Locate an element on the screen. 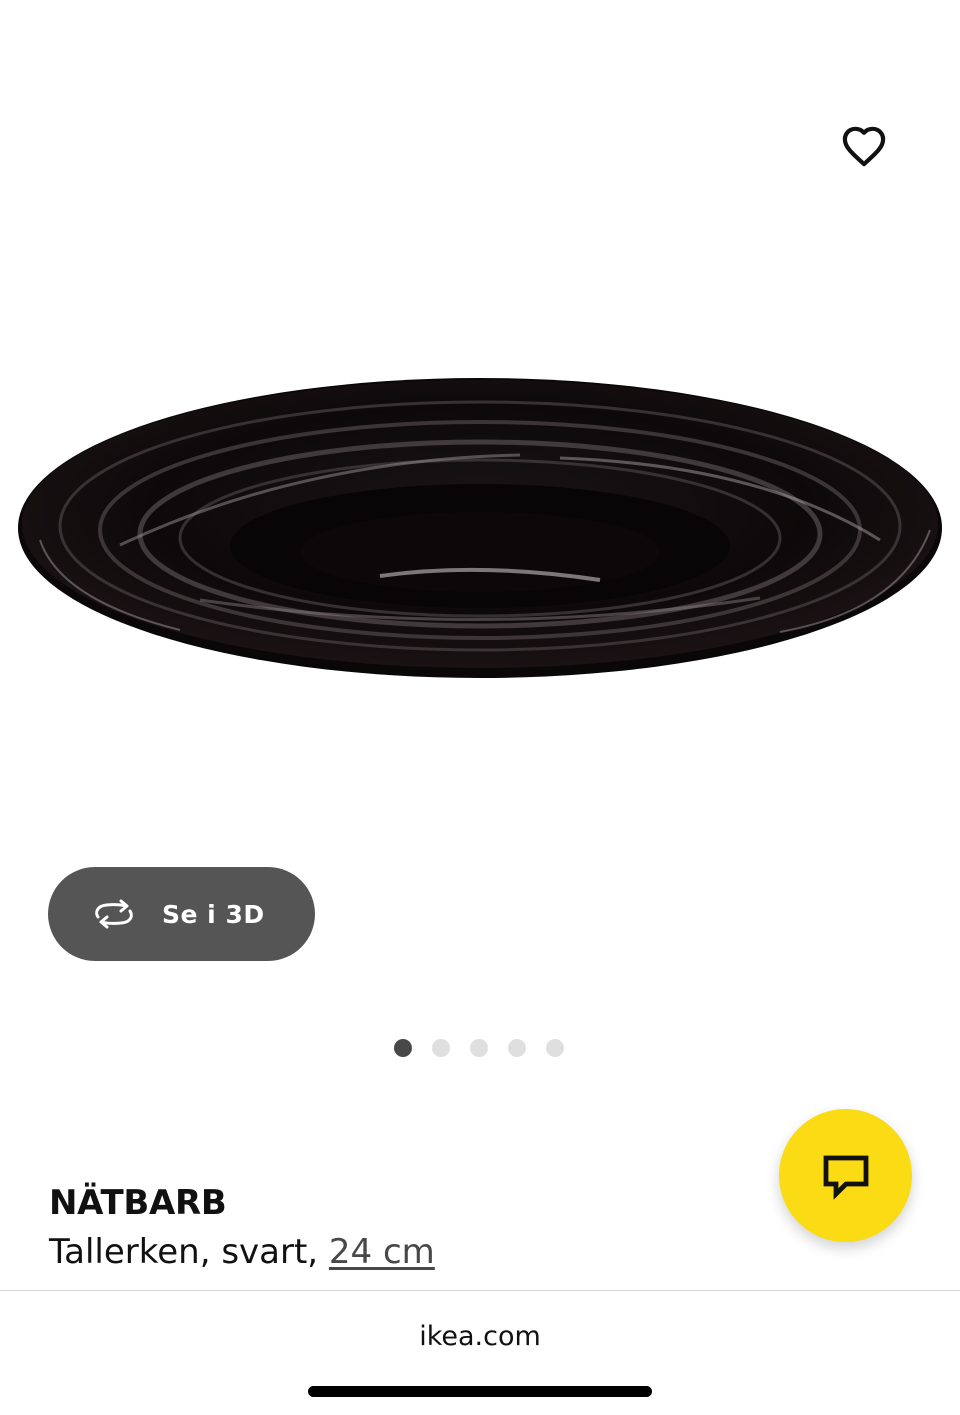 The width and height of the screenshot is (960, 1415). product-description: Tallerken, svart, 24 cm is located at coordinates (242, 1252).